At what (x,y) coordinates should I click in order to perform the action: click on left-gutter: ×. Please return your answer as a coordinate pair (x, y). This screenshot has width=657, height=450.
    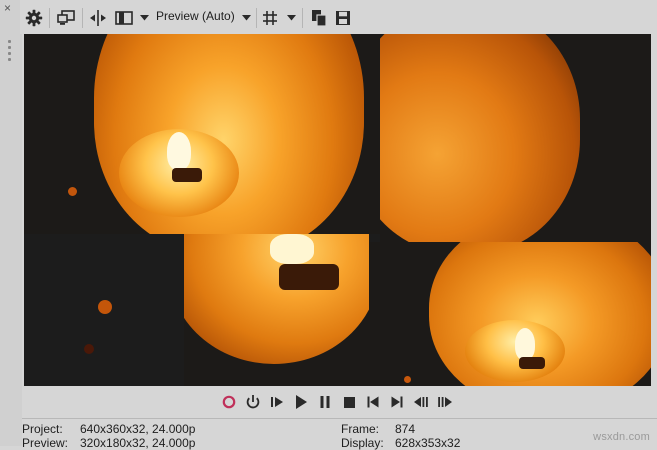
    Looking at the image, I should click on (11, 223).